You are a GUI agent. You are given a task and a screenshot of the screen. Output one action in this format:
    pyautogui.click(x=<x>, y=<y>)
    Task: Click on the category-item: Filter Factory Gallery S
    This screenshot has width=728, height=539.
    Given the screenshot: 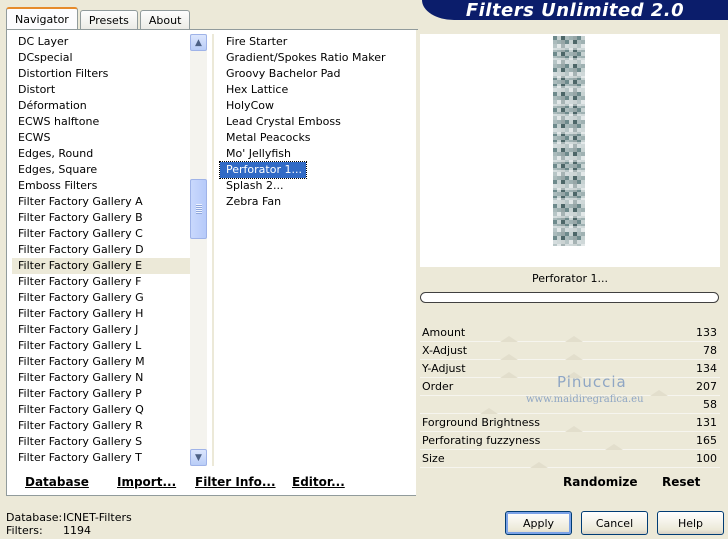 What is the action you would take?
    pyautogui.click(x=101, y=442)
    